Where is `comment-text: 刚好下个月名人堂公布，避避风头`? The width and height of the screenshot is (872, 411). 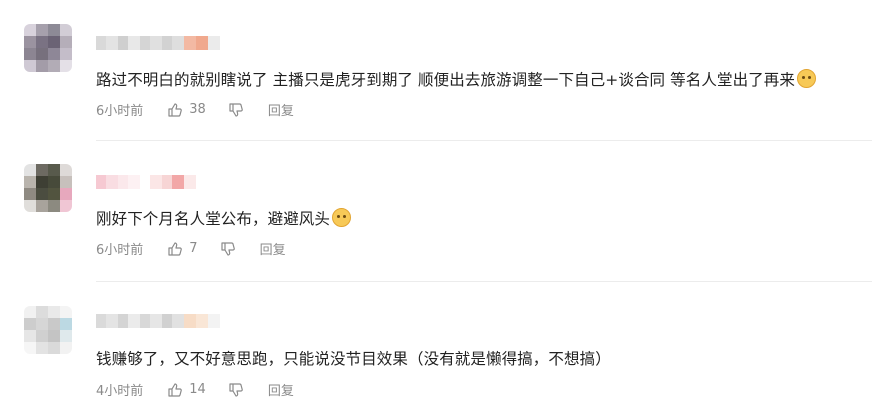
comment-text: 刚好下个月名人堂公布，避避风头 is located at coordinates (224, 218).